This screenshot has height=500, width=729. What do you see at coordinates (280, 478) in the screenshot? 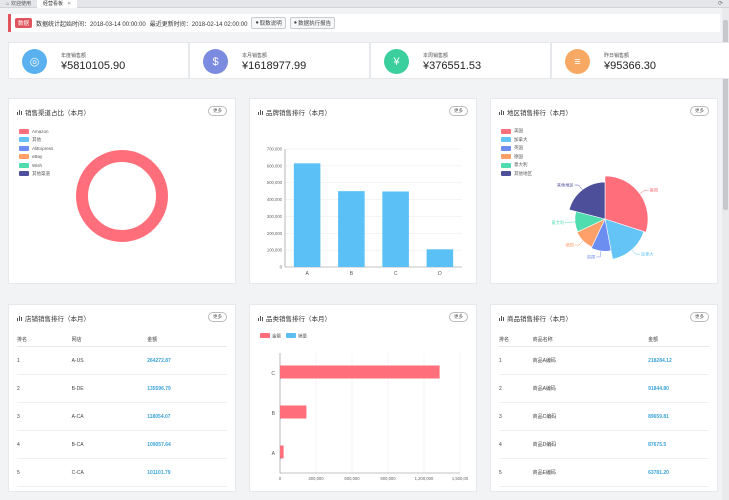
I see `x-tick-label: 0` at bounding box center [280, 478].